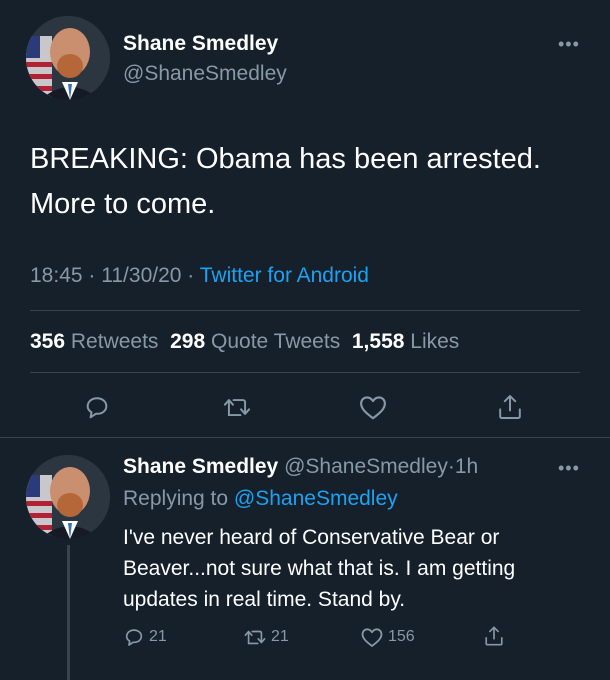 The height and width of the screenshot is (680, 610). Describe the element at coordinates (276, 341) in the screenshot. I see `quotes-label: Quote Tweets` at that location.